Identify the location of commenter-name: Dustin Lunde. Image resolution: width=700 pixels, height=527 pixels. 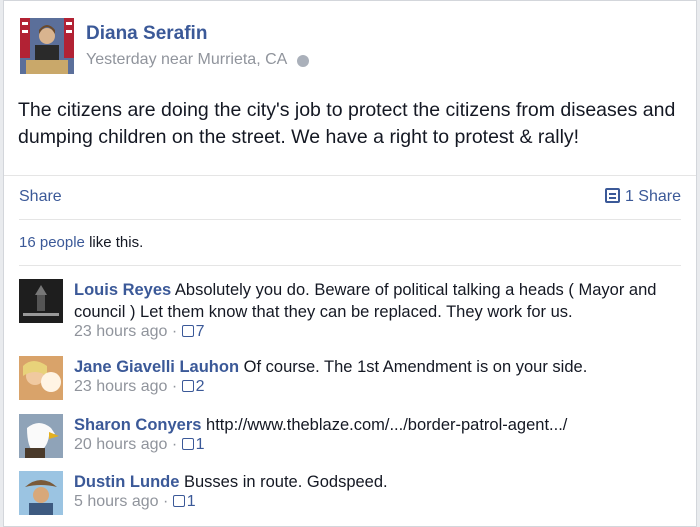
(126, 482).